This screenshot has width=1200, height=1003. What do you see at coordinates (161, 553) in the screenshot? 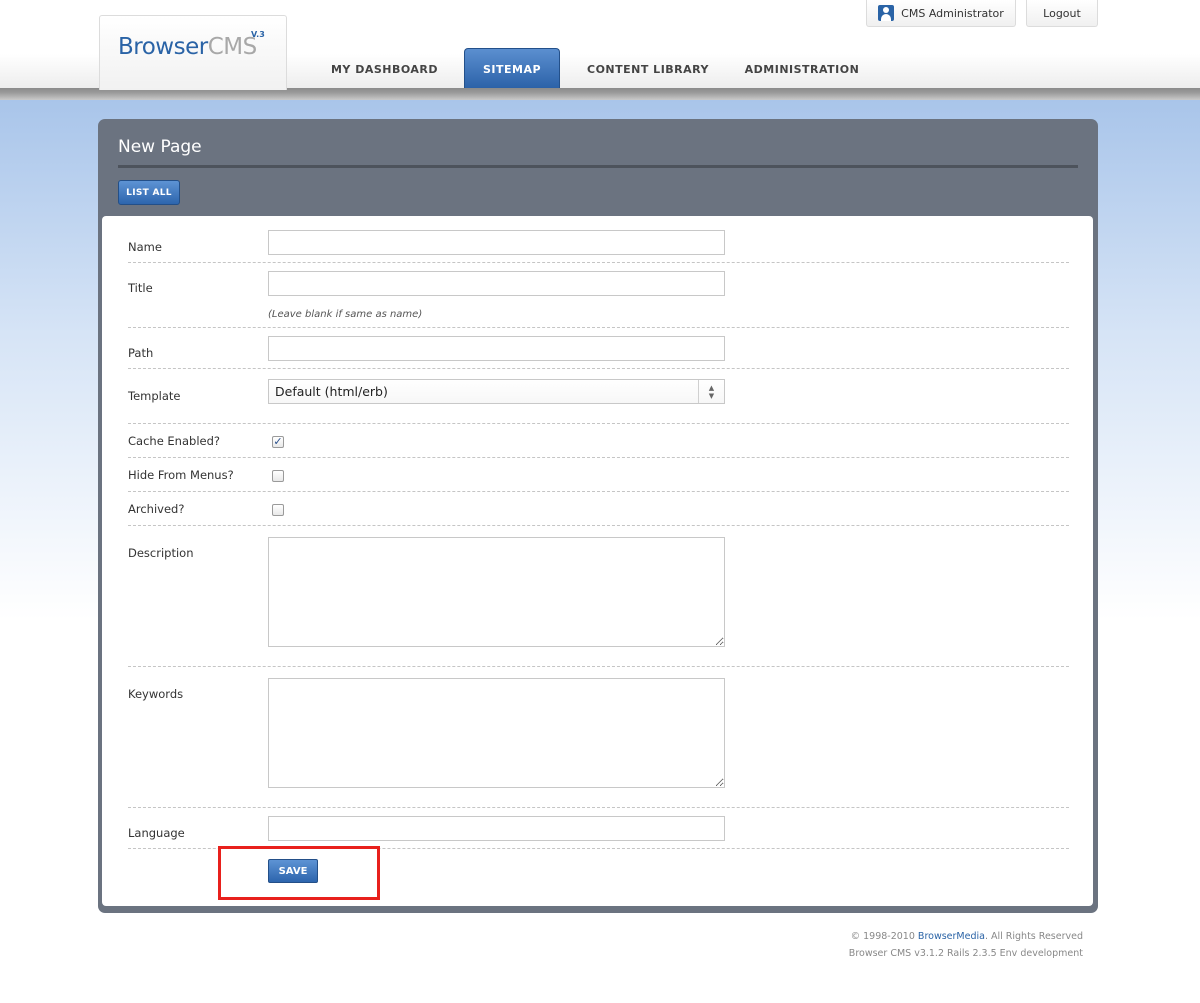
I see `description-label: Description` at bounding box center [161, 553].